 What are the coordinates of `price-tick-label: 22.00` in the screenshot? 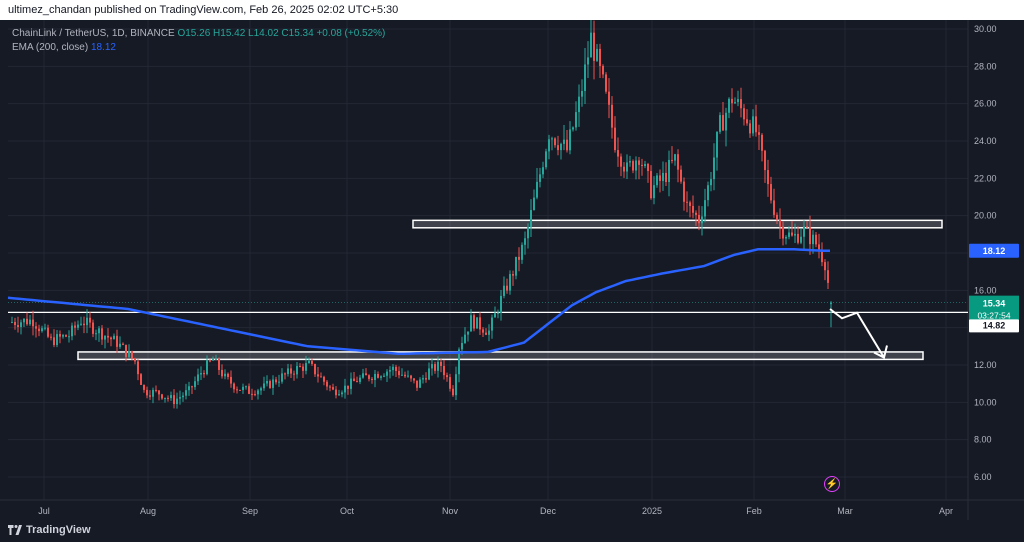 It's located at (985, 178).